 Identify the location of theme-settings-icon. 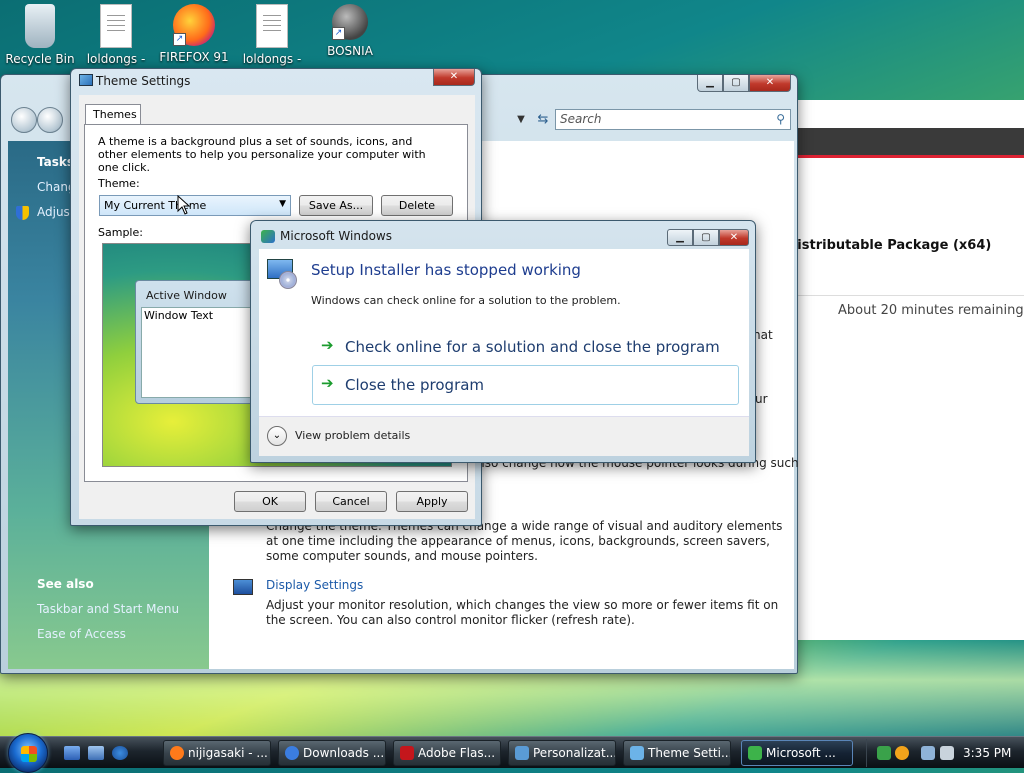
(637, 753).